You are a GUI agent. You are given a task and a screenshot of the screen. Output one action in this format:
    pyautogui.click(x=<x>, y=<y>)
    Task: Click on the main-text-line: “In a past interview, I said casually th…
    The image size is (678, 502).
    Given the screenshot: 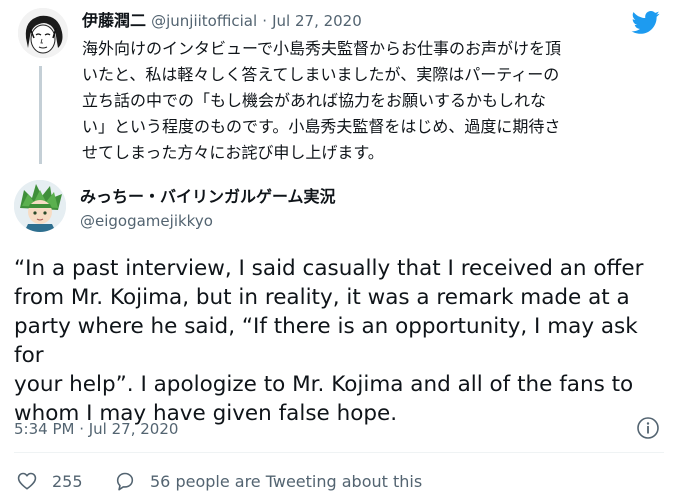 What is the action you would take?
    pyautogui.click(x=329, y=268)
    